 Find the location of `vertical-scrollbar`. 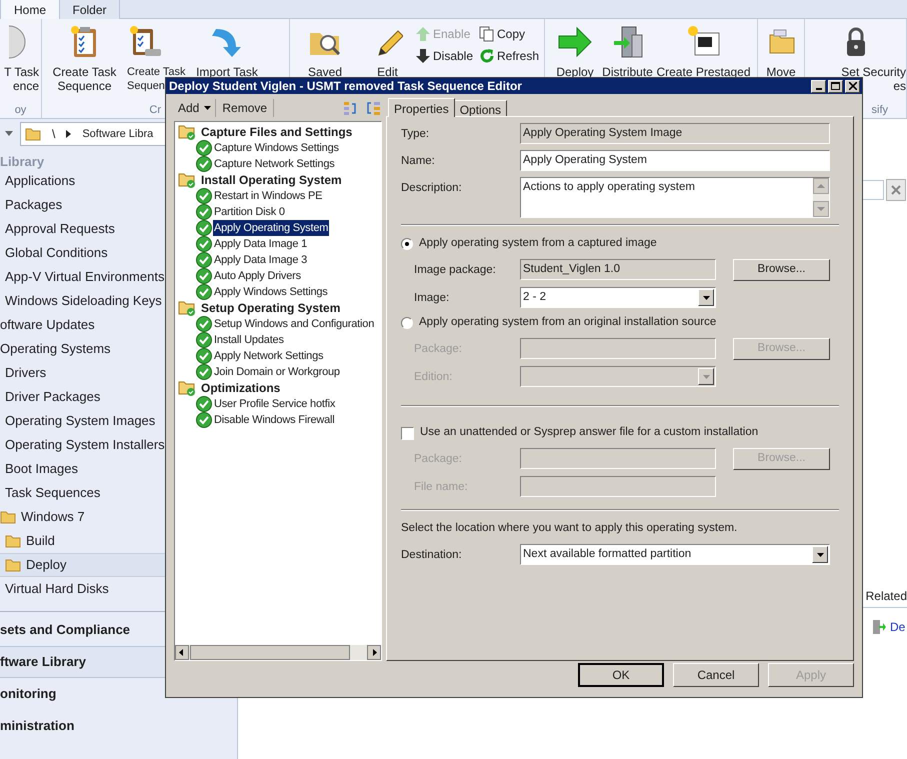

vertical-scrollbar is located at coordinates (821, 197).